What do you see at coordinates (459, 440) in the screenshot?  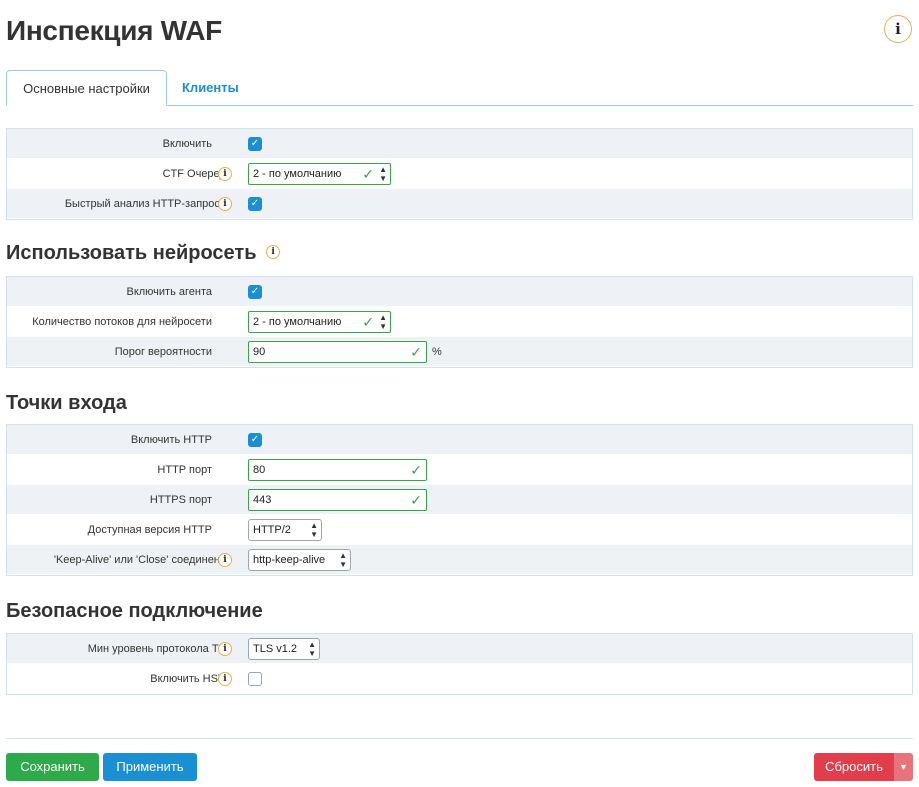 I see `enable-http-row: Включить HTTP ✓` at bounding box center [459, 440].